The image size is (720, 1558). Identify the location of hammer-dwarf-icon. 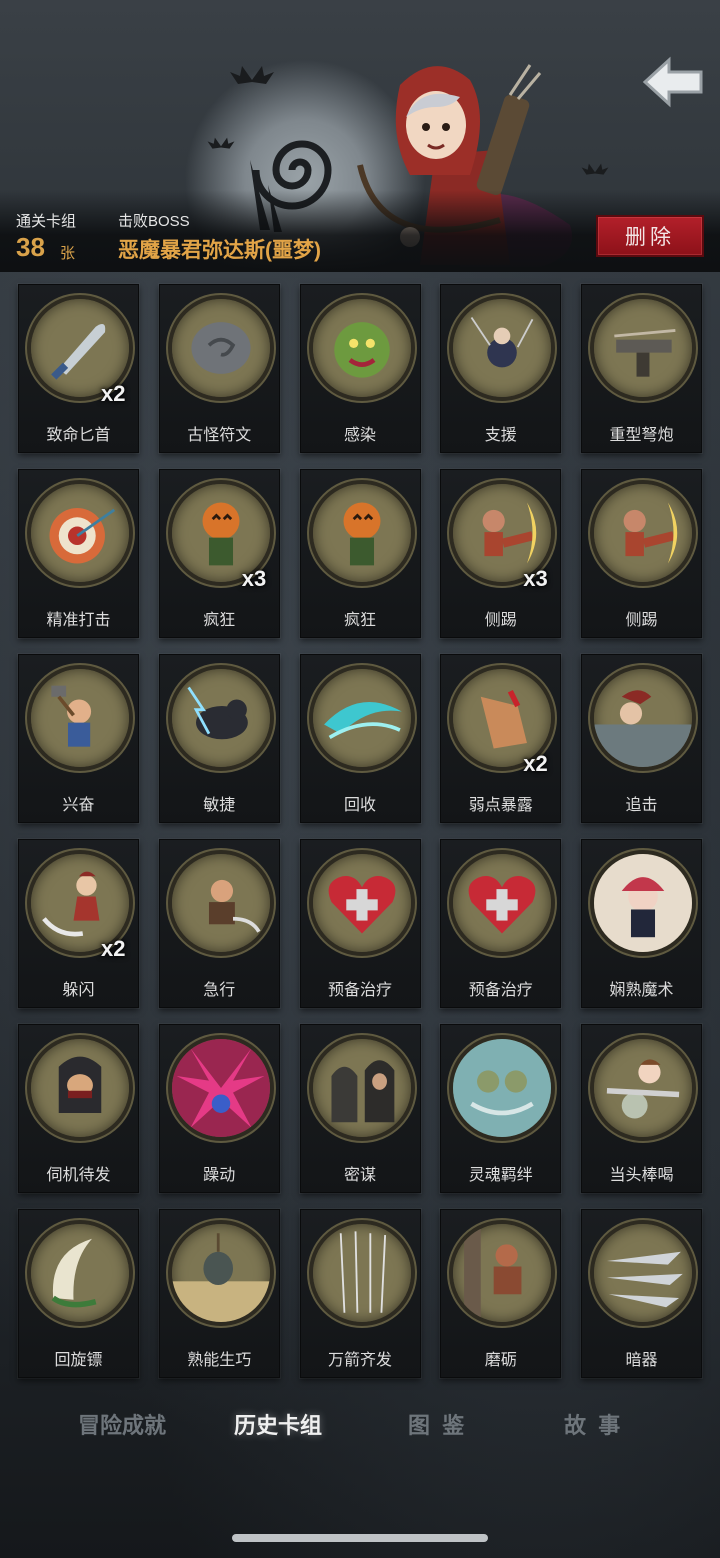
(80, 718).